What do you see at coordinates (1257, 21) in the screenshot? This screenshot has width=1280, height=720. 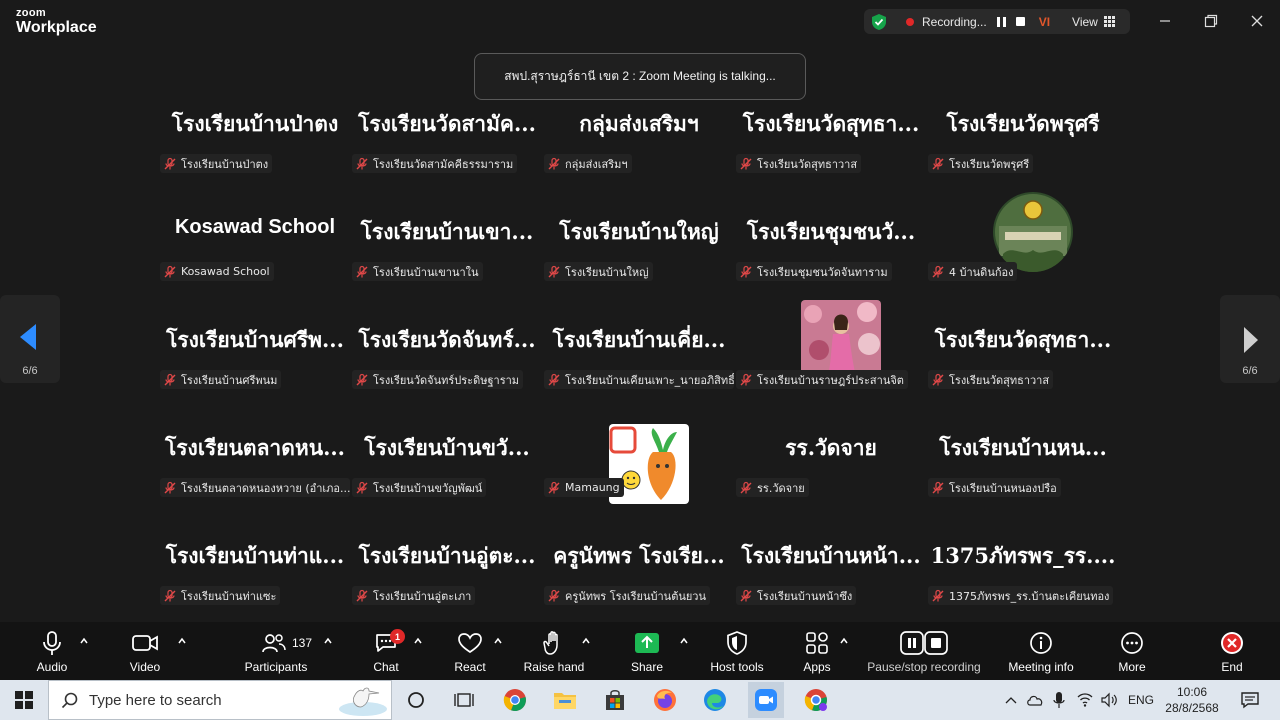 I see `close-window-button` at bounding box center [1257, 21].